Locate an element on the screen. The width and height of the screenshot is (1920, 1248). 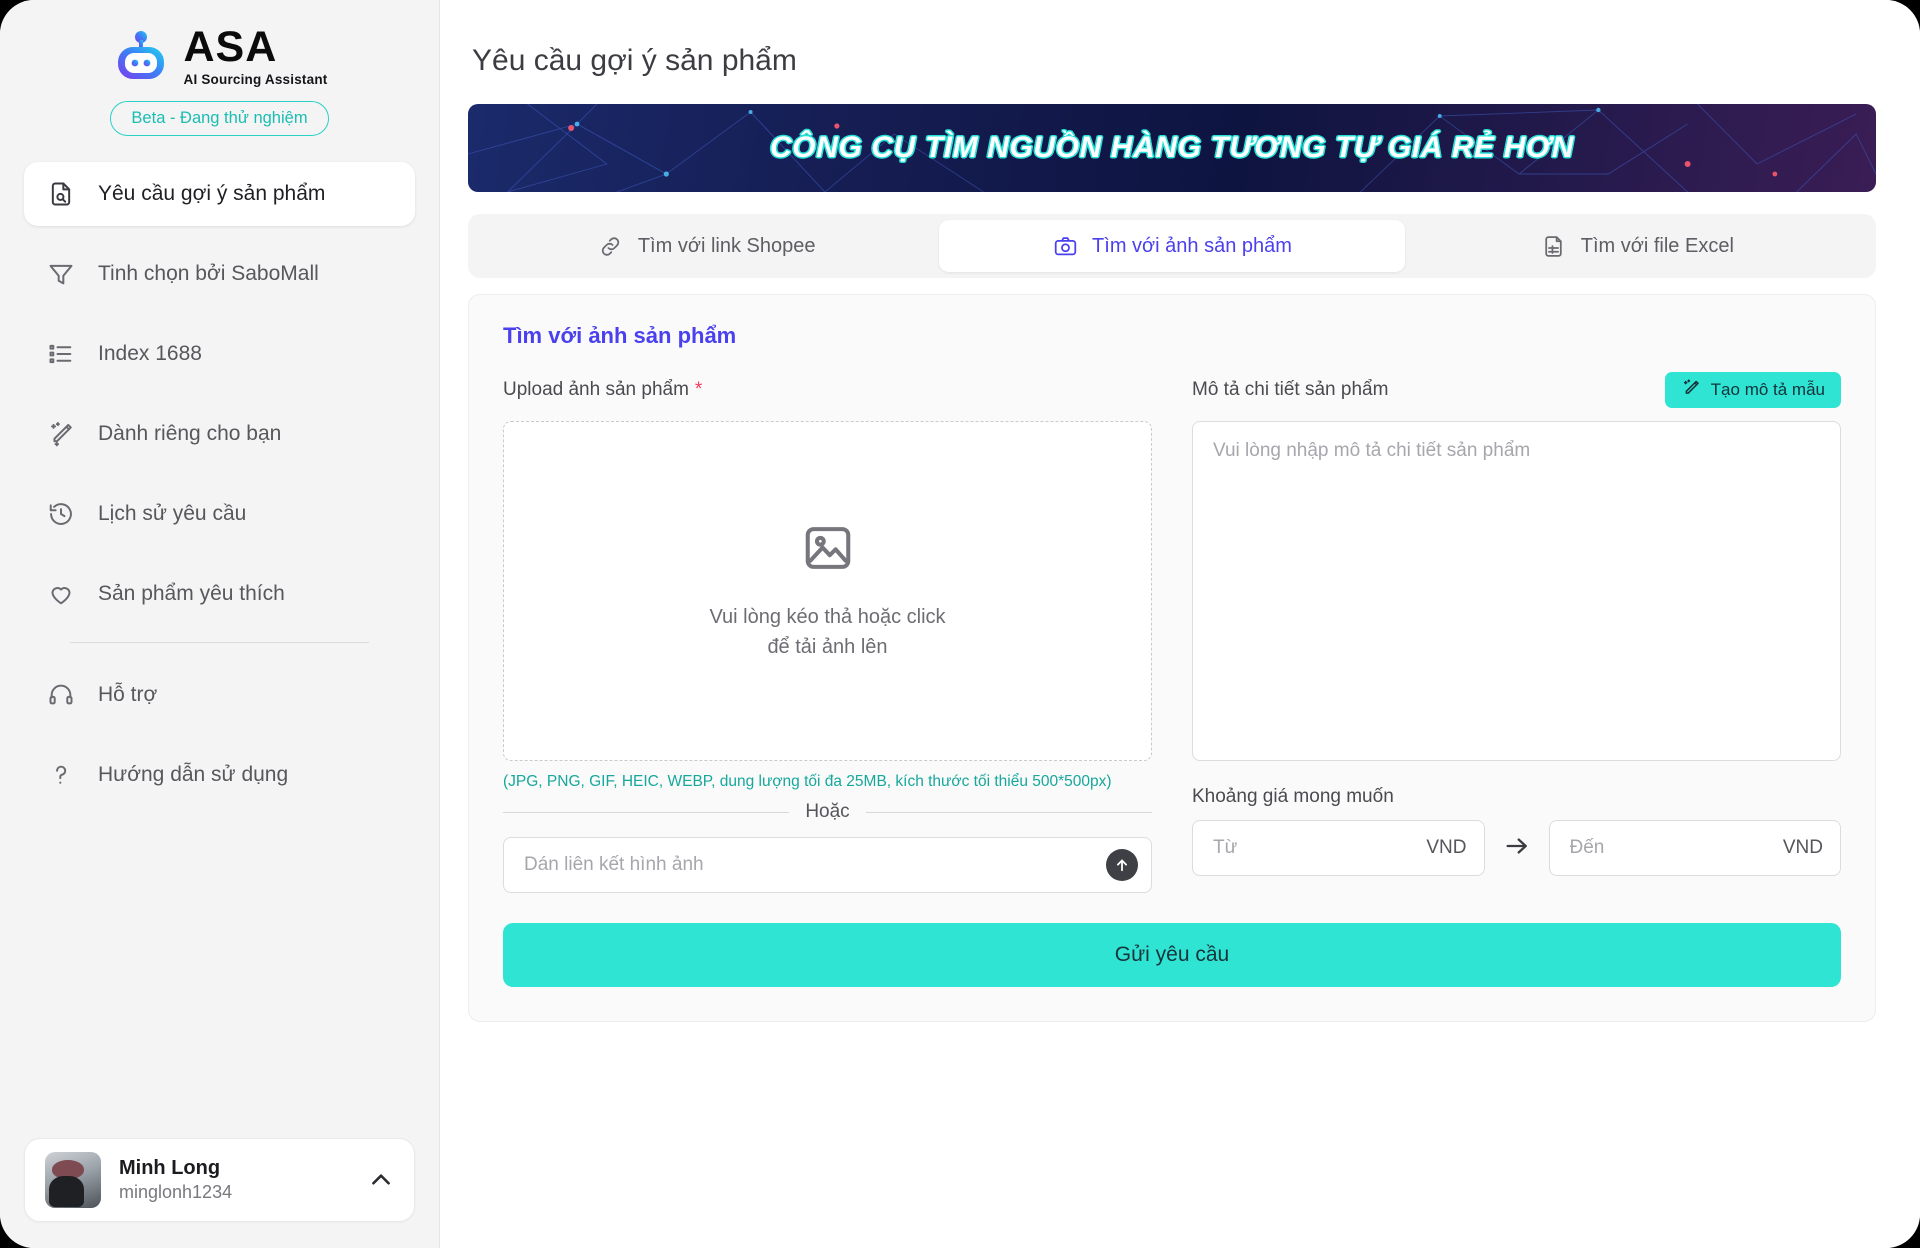
chevron-up-icon is located at coordinates (381, 1180).